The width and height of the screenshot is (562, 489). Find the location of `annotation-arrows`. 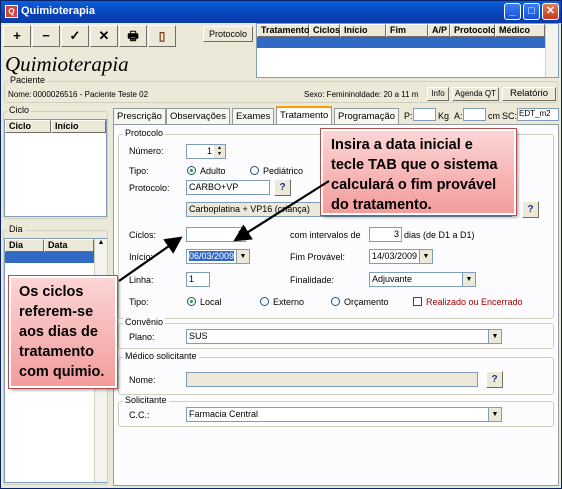

annotation-arrows is located at coordinates (224, 231).